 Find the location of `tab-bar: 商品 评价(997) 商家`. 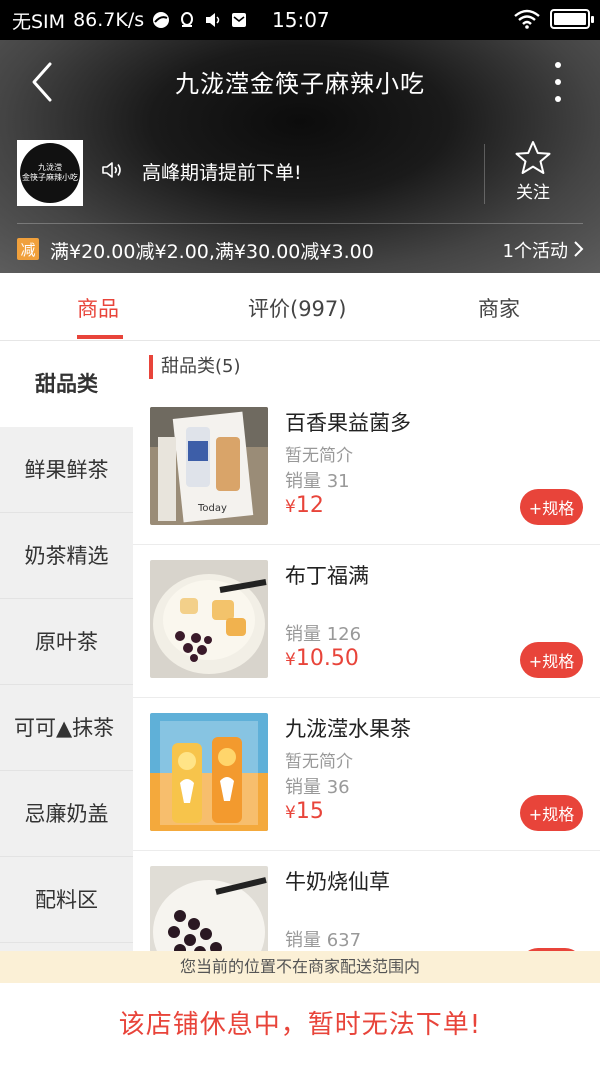

tab-bar: 商品 评价(997) 商家 is located at coordinates (300, 307).